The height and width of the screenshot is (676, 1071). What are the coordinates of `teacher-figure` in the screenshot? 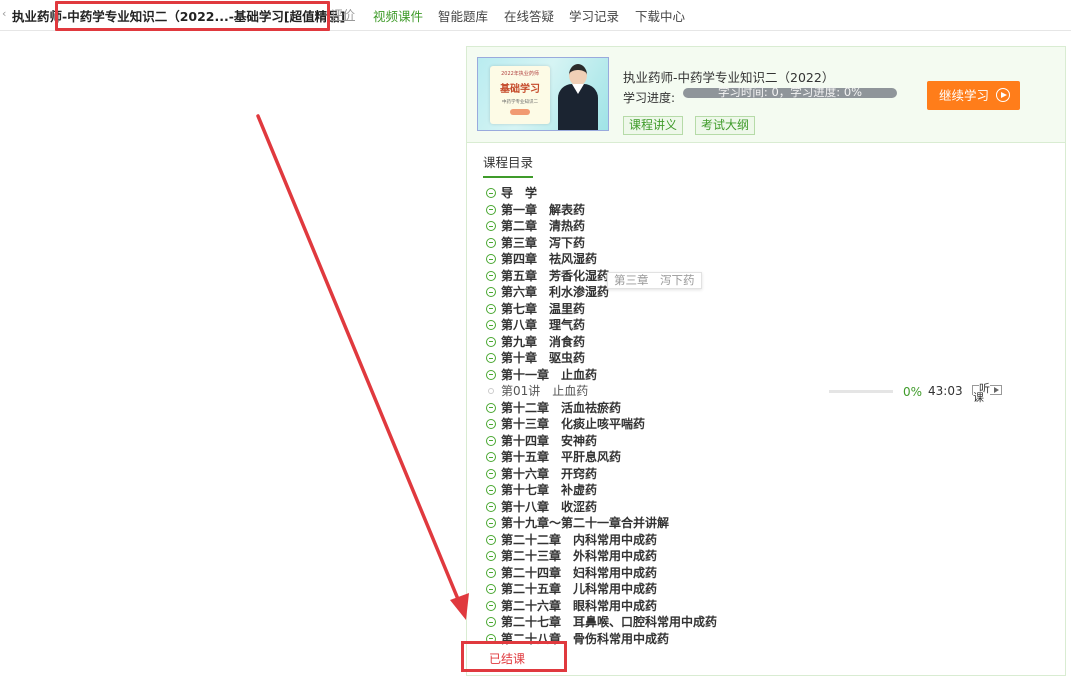 It's located at (578, 97).